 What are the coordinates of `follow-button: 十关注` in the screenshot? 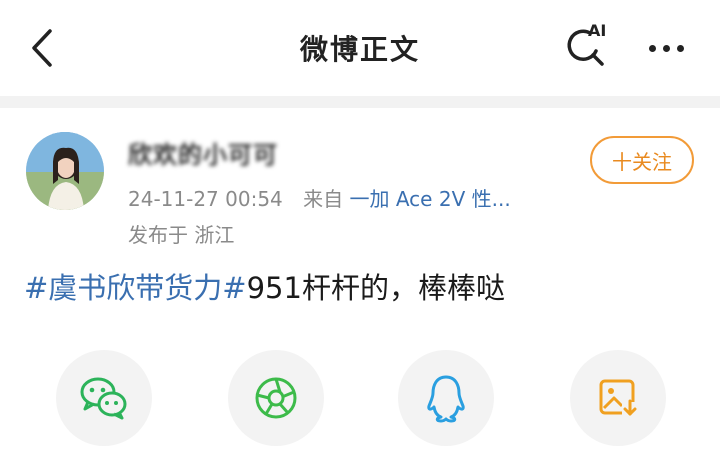 It's located at (642, 160).